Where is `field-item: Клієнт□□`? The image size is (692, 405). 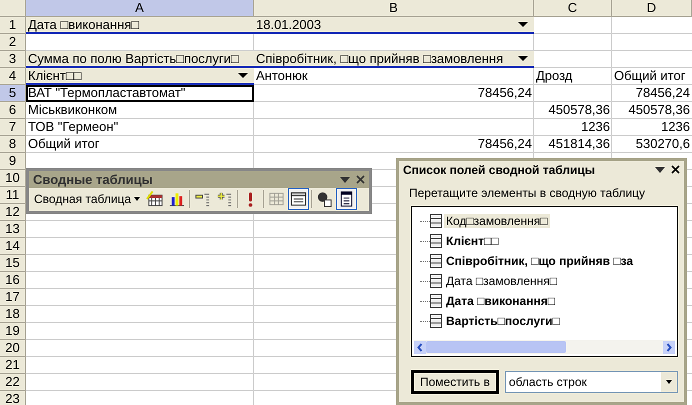
field-item: Клієнт□□ is located at coordinates (472, 241).